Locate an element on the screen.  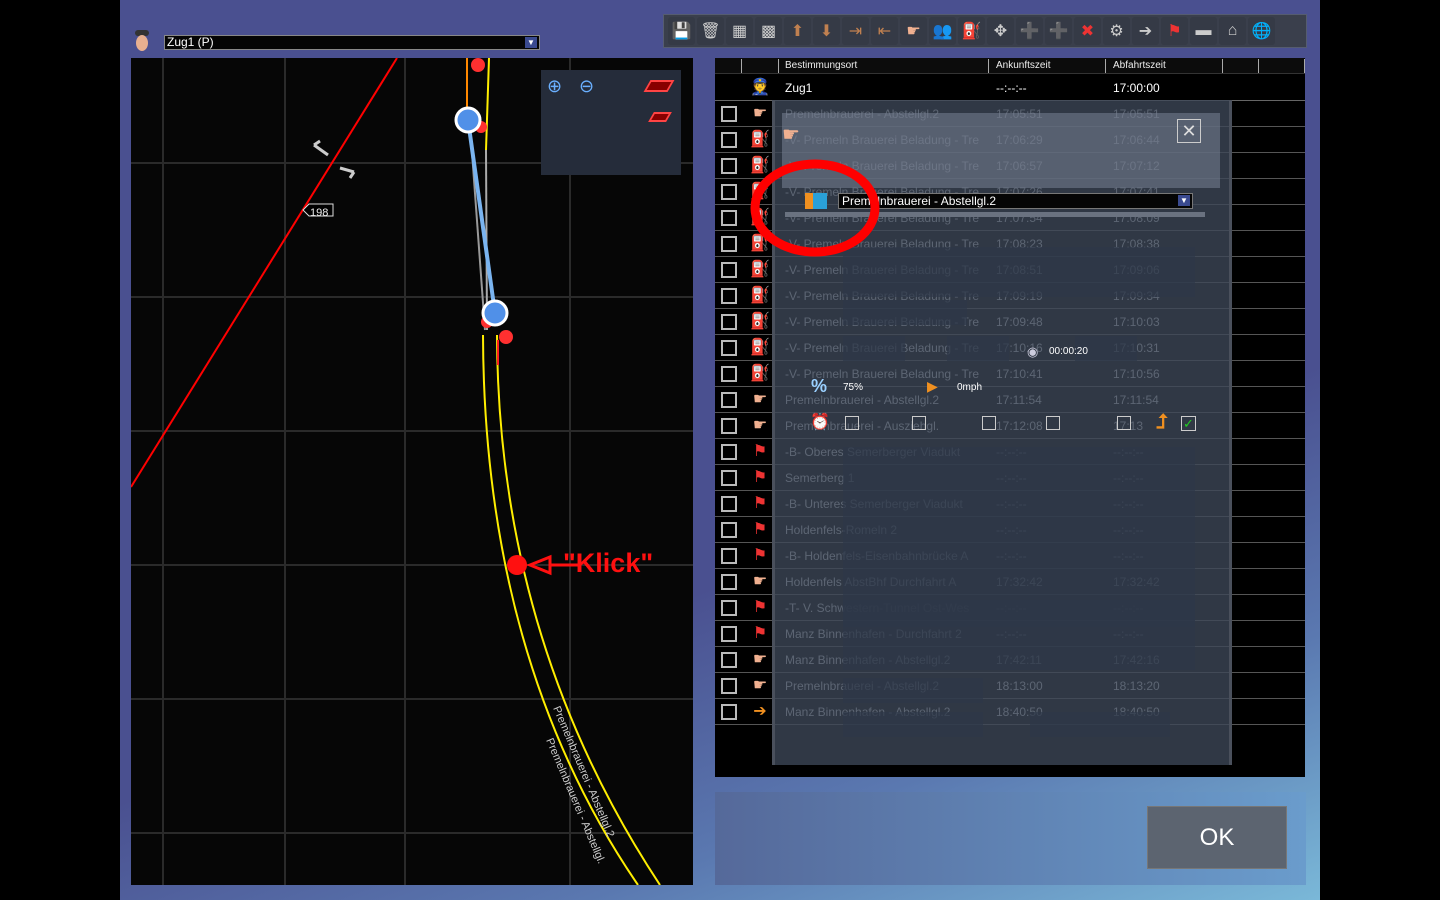
close-icon: ✕ is located at coordinates (1189, 131).